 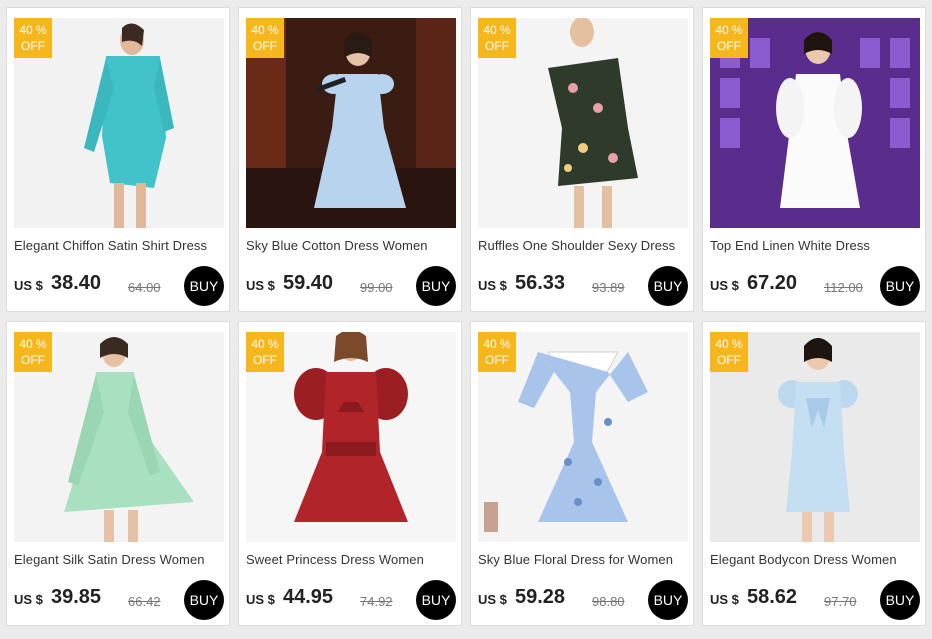 What do you see at coordinates (608, 601) in the screenshot?
I see `original-price: 98.80` at bounding box center [608, 601].